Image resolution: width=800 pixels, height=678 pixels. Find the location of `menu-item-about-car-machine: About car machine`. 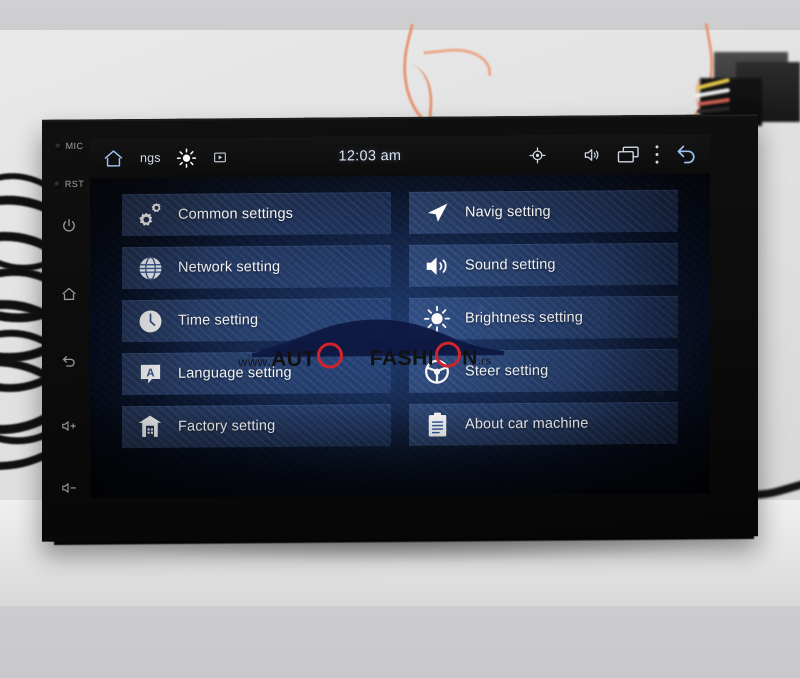

menu-item-about-car-machine: About car machine is located at coordinates (543, 423).